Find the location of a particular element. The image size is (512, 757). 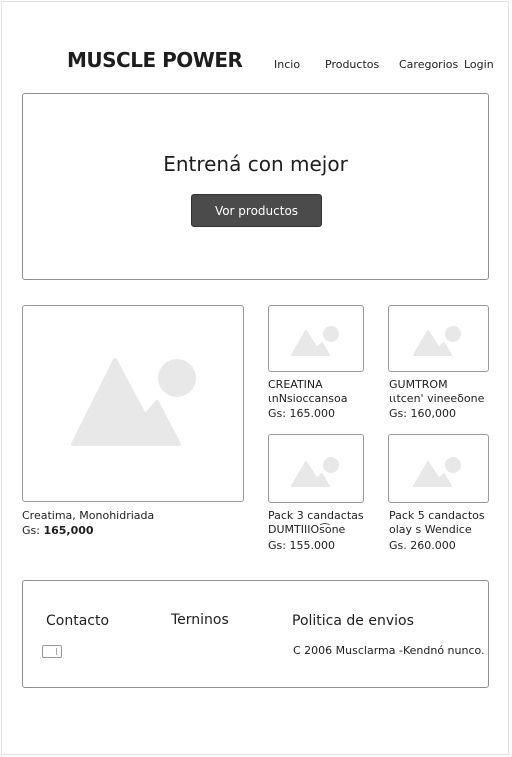

featured-product-name: Creatima, Monohidriada is located at coordinates (88, 516).